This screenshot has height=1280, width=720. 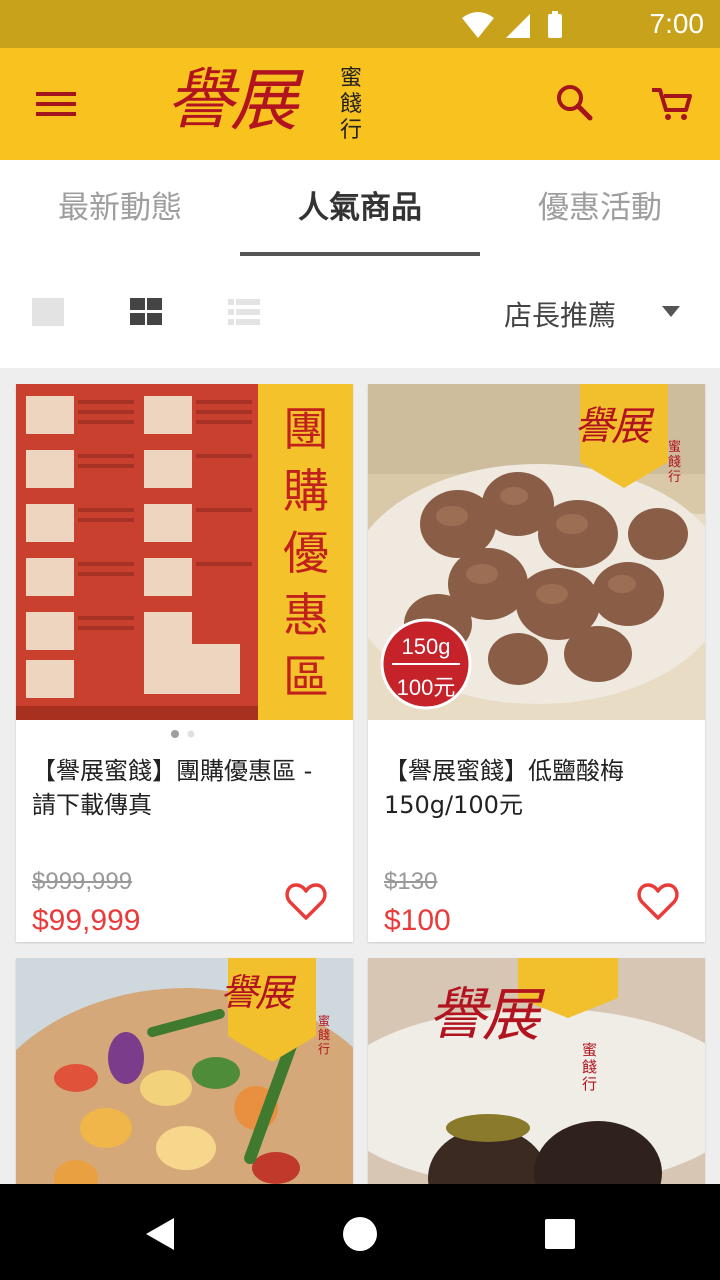 What do you see at coordinates (184, 552) in the screenshot?
I see `product-image: 團購優惠區` at bounding box center [184, 552].